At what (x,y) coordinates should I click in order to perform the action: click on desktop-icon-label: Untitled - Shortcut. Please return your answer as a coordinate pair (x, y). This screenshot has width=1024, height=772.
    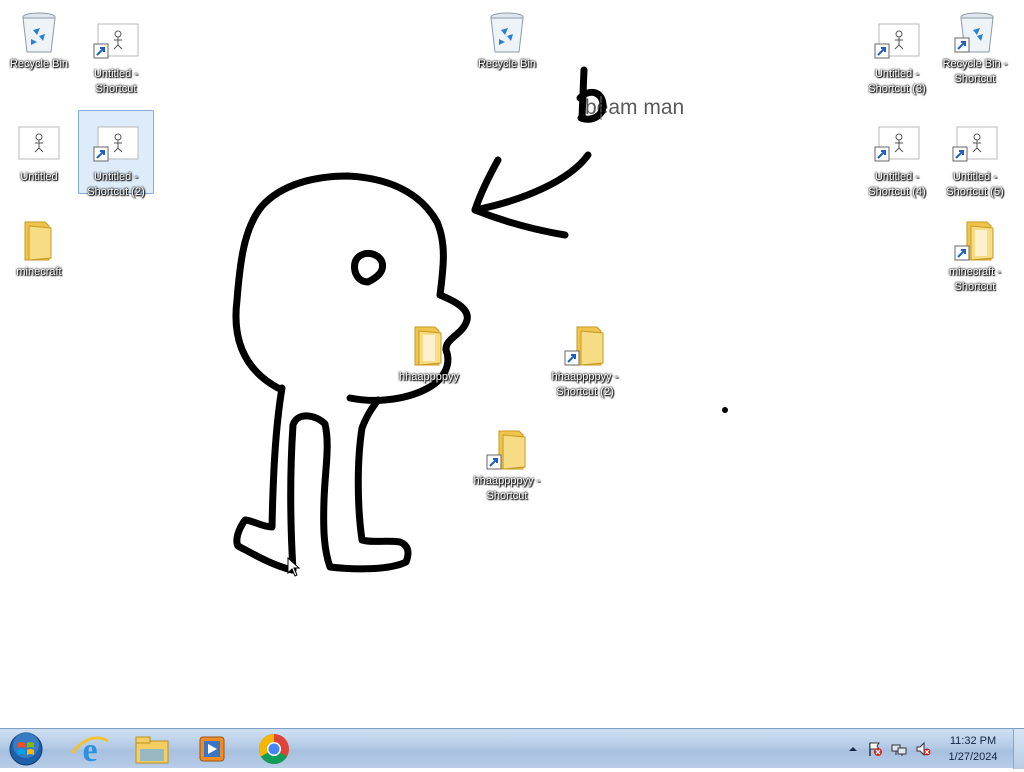
    Looking at the image, I should click on (116, 81).